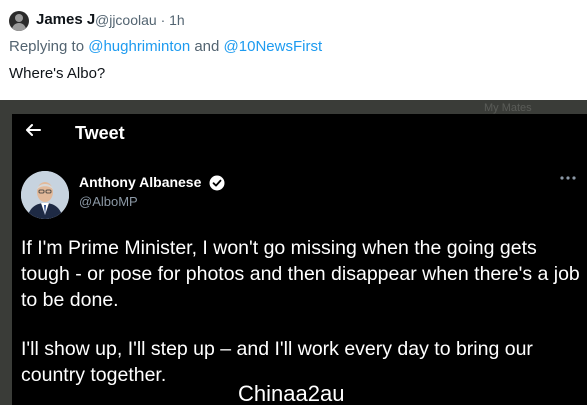 Image resolution: width=587 pixels, height=407 pixels. Describe the element at coordinates (299, 134) in the screenshot. I see `tweet-header: Tweet` at that location.